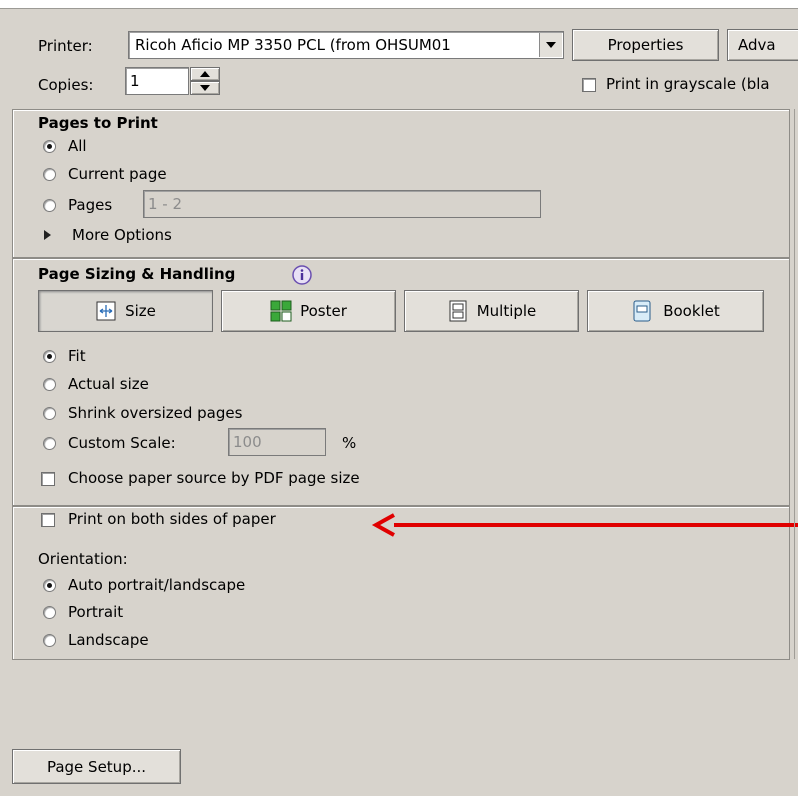 Image resolution: width=798 pixels, height=796 pixels. What do you see at coordinates (49, 174) in the screenshot?
I see `radio-current-page` at bounding box center [49, 174].